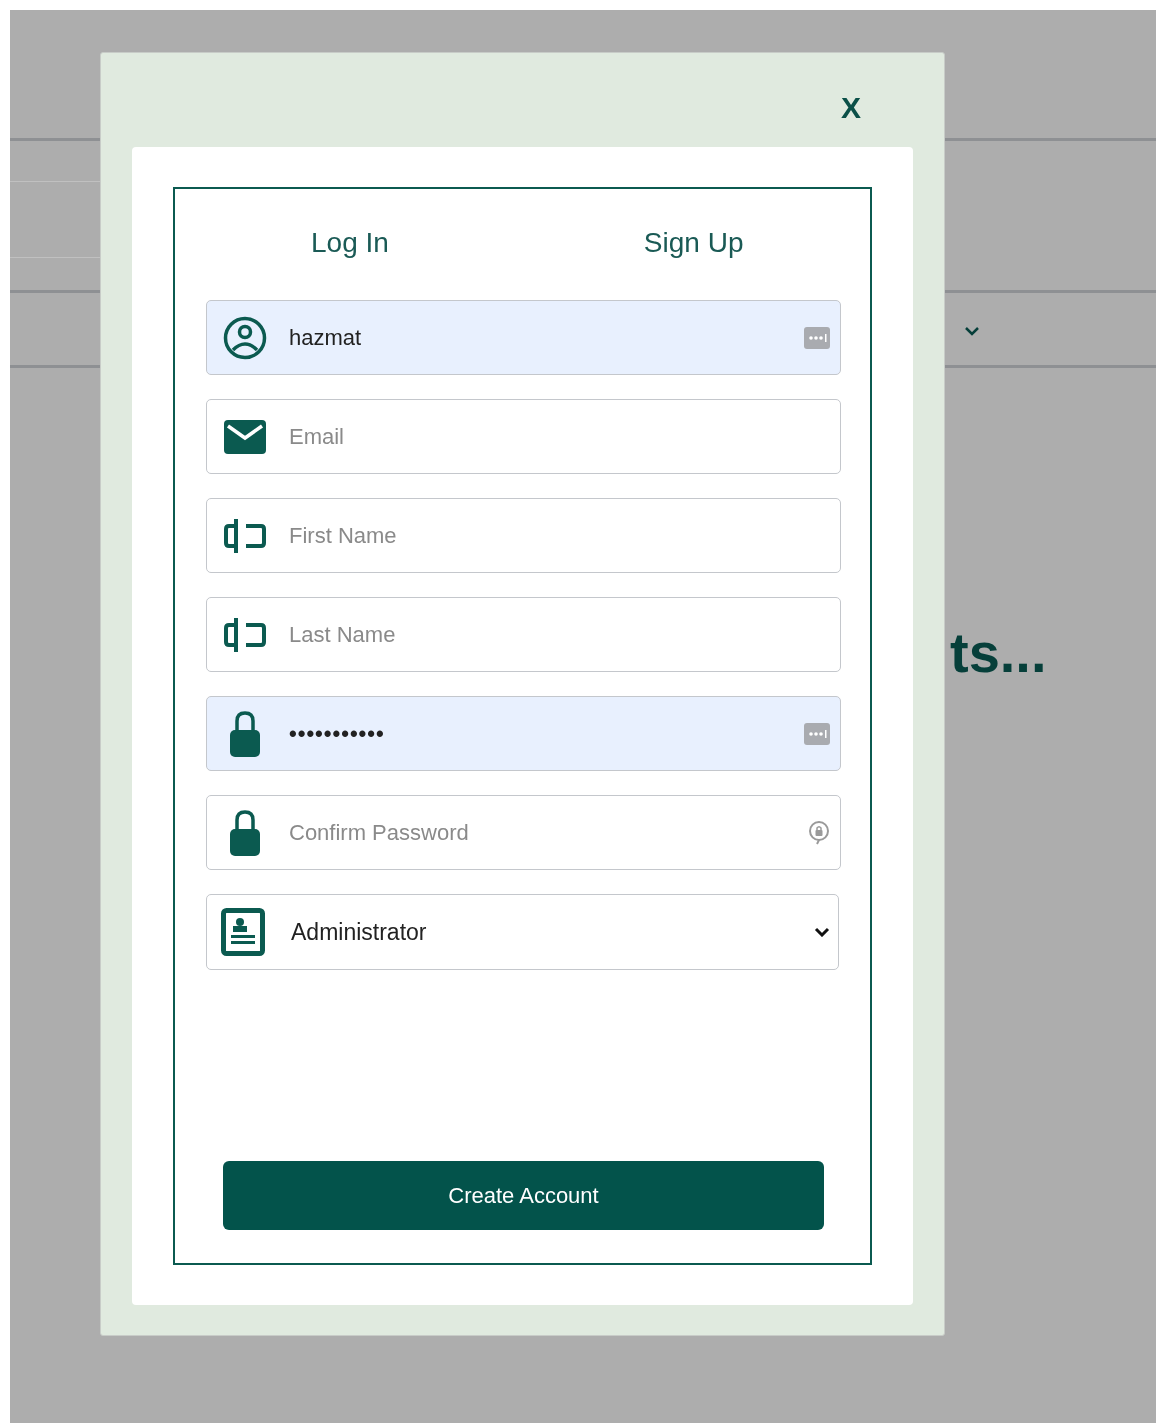 The width and height of the screenshot is (1156, 1423). I want to click on user-circle-icon, so click(245, 337).